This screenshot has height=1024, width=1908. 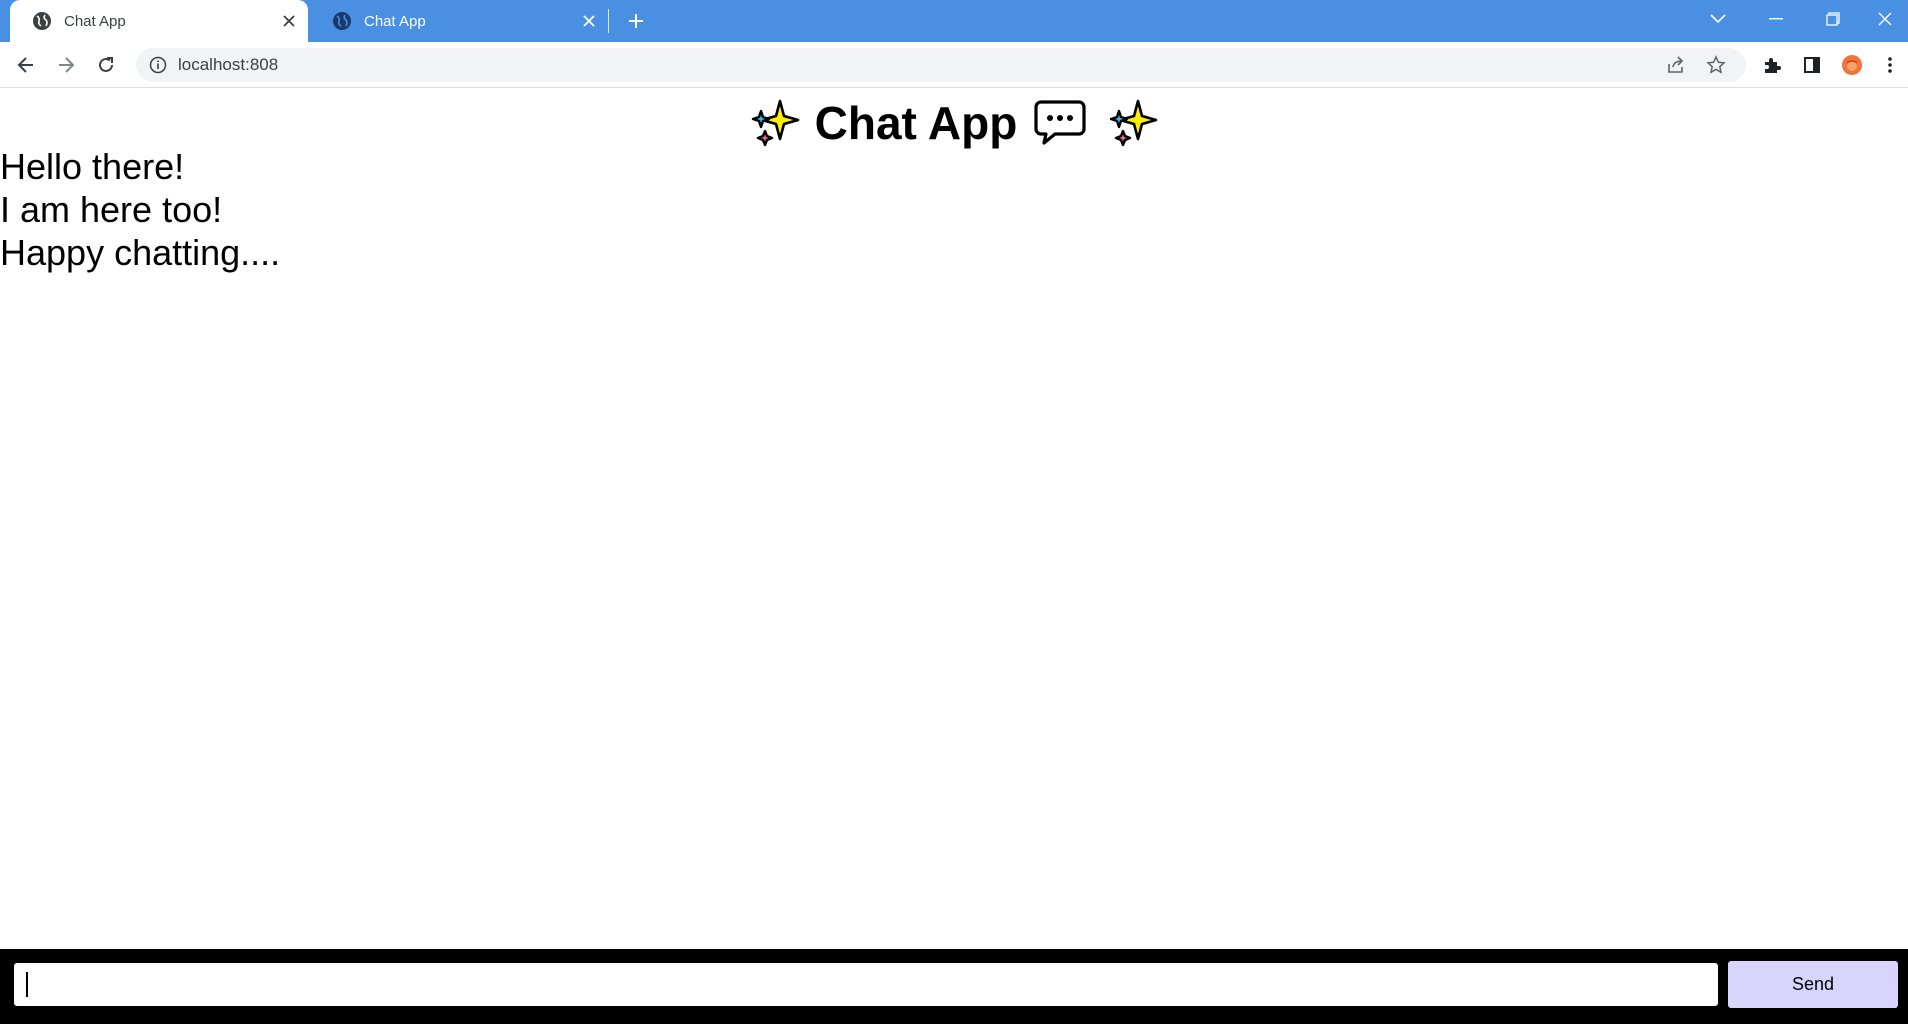 I want to click on share-icon, so click(x=1676, y=64).